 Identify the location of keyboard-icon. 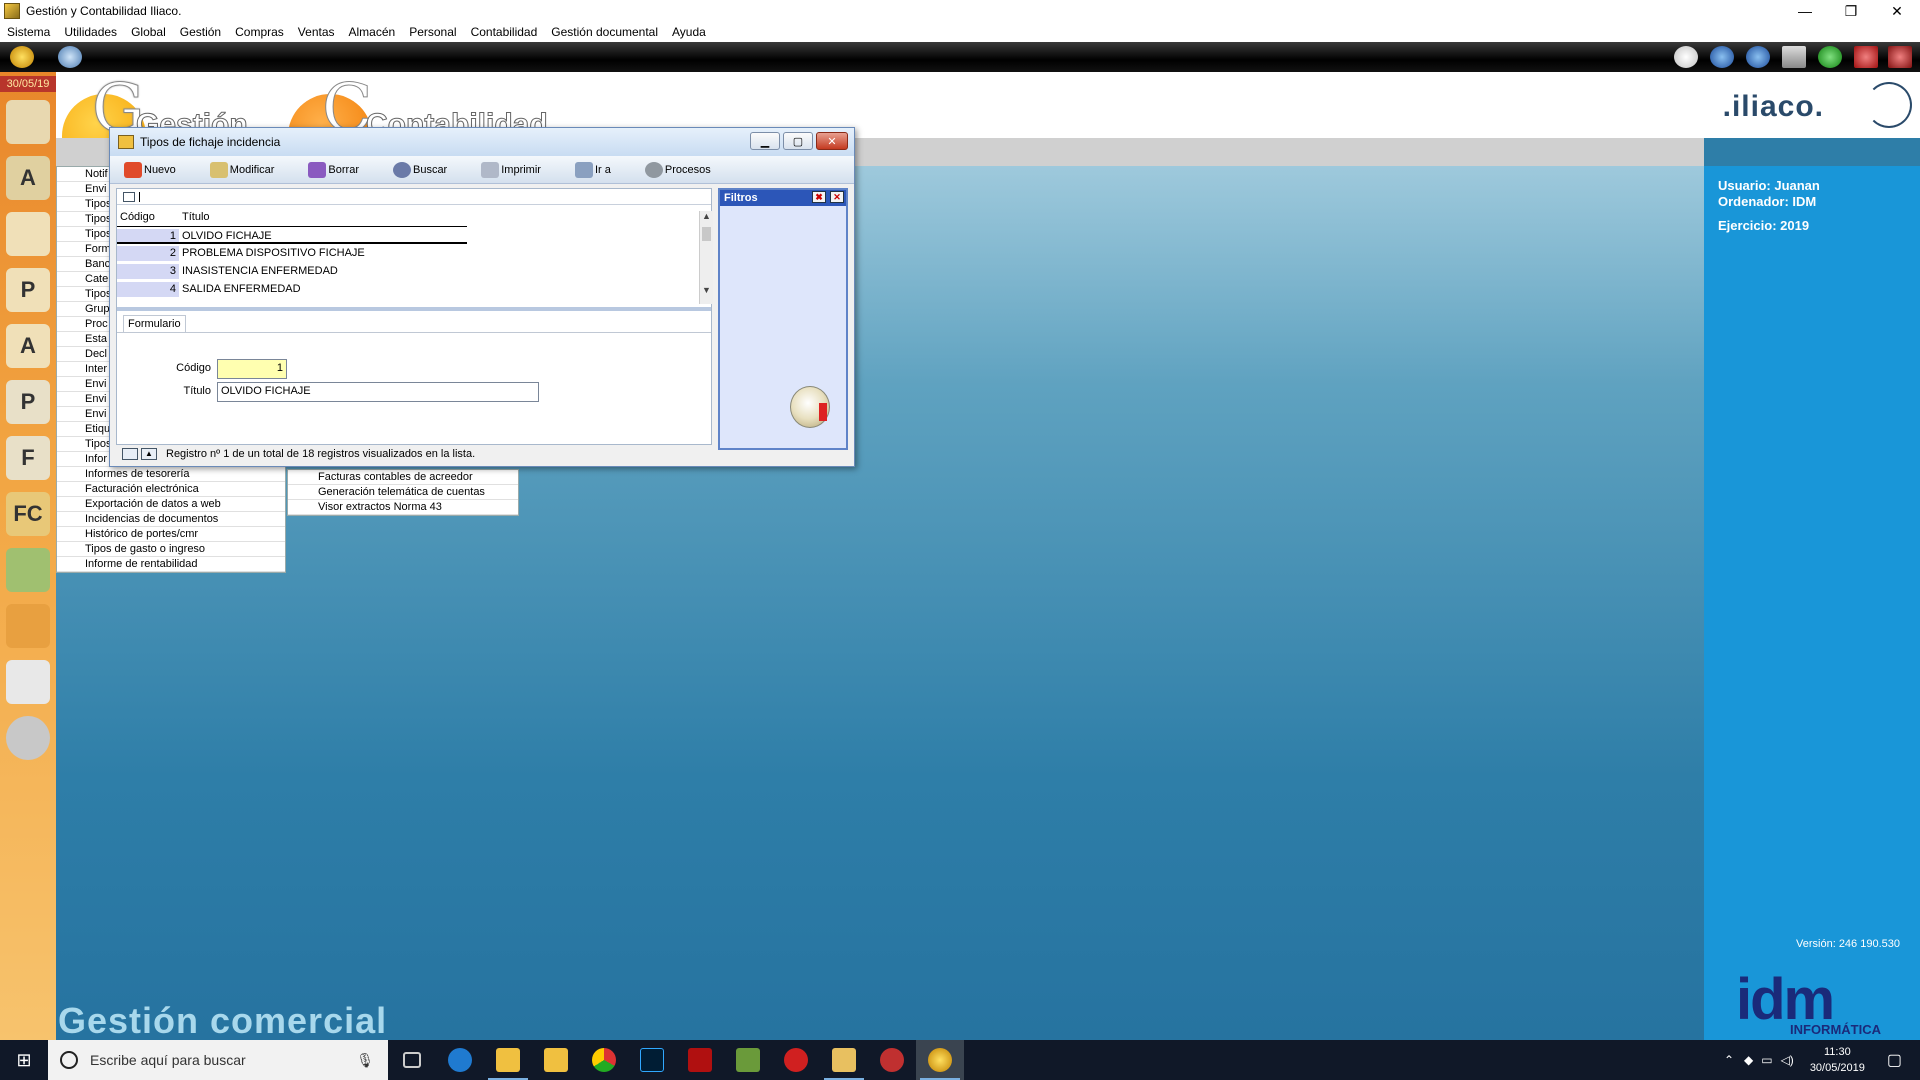
(130, 454).